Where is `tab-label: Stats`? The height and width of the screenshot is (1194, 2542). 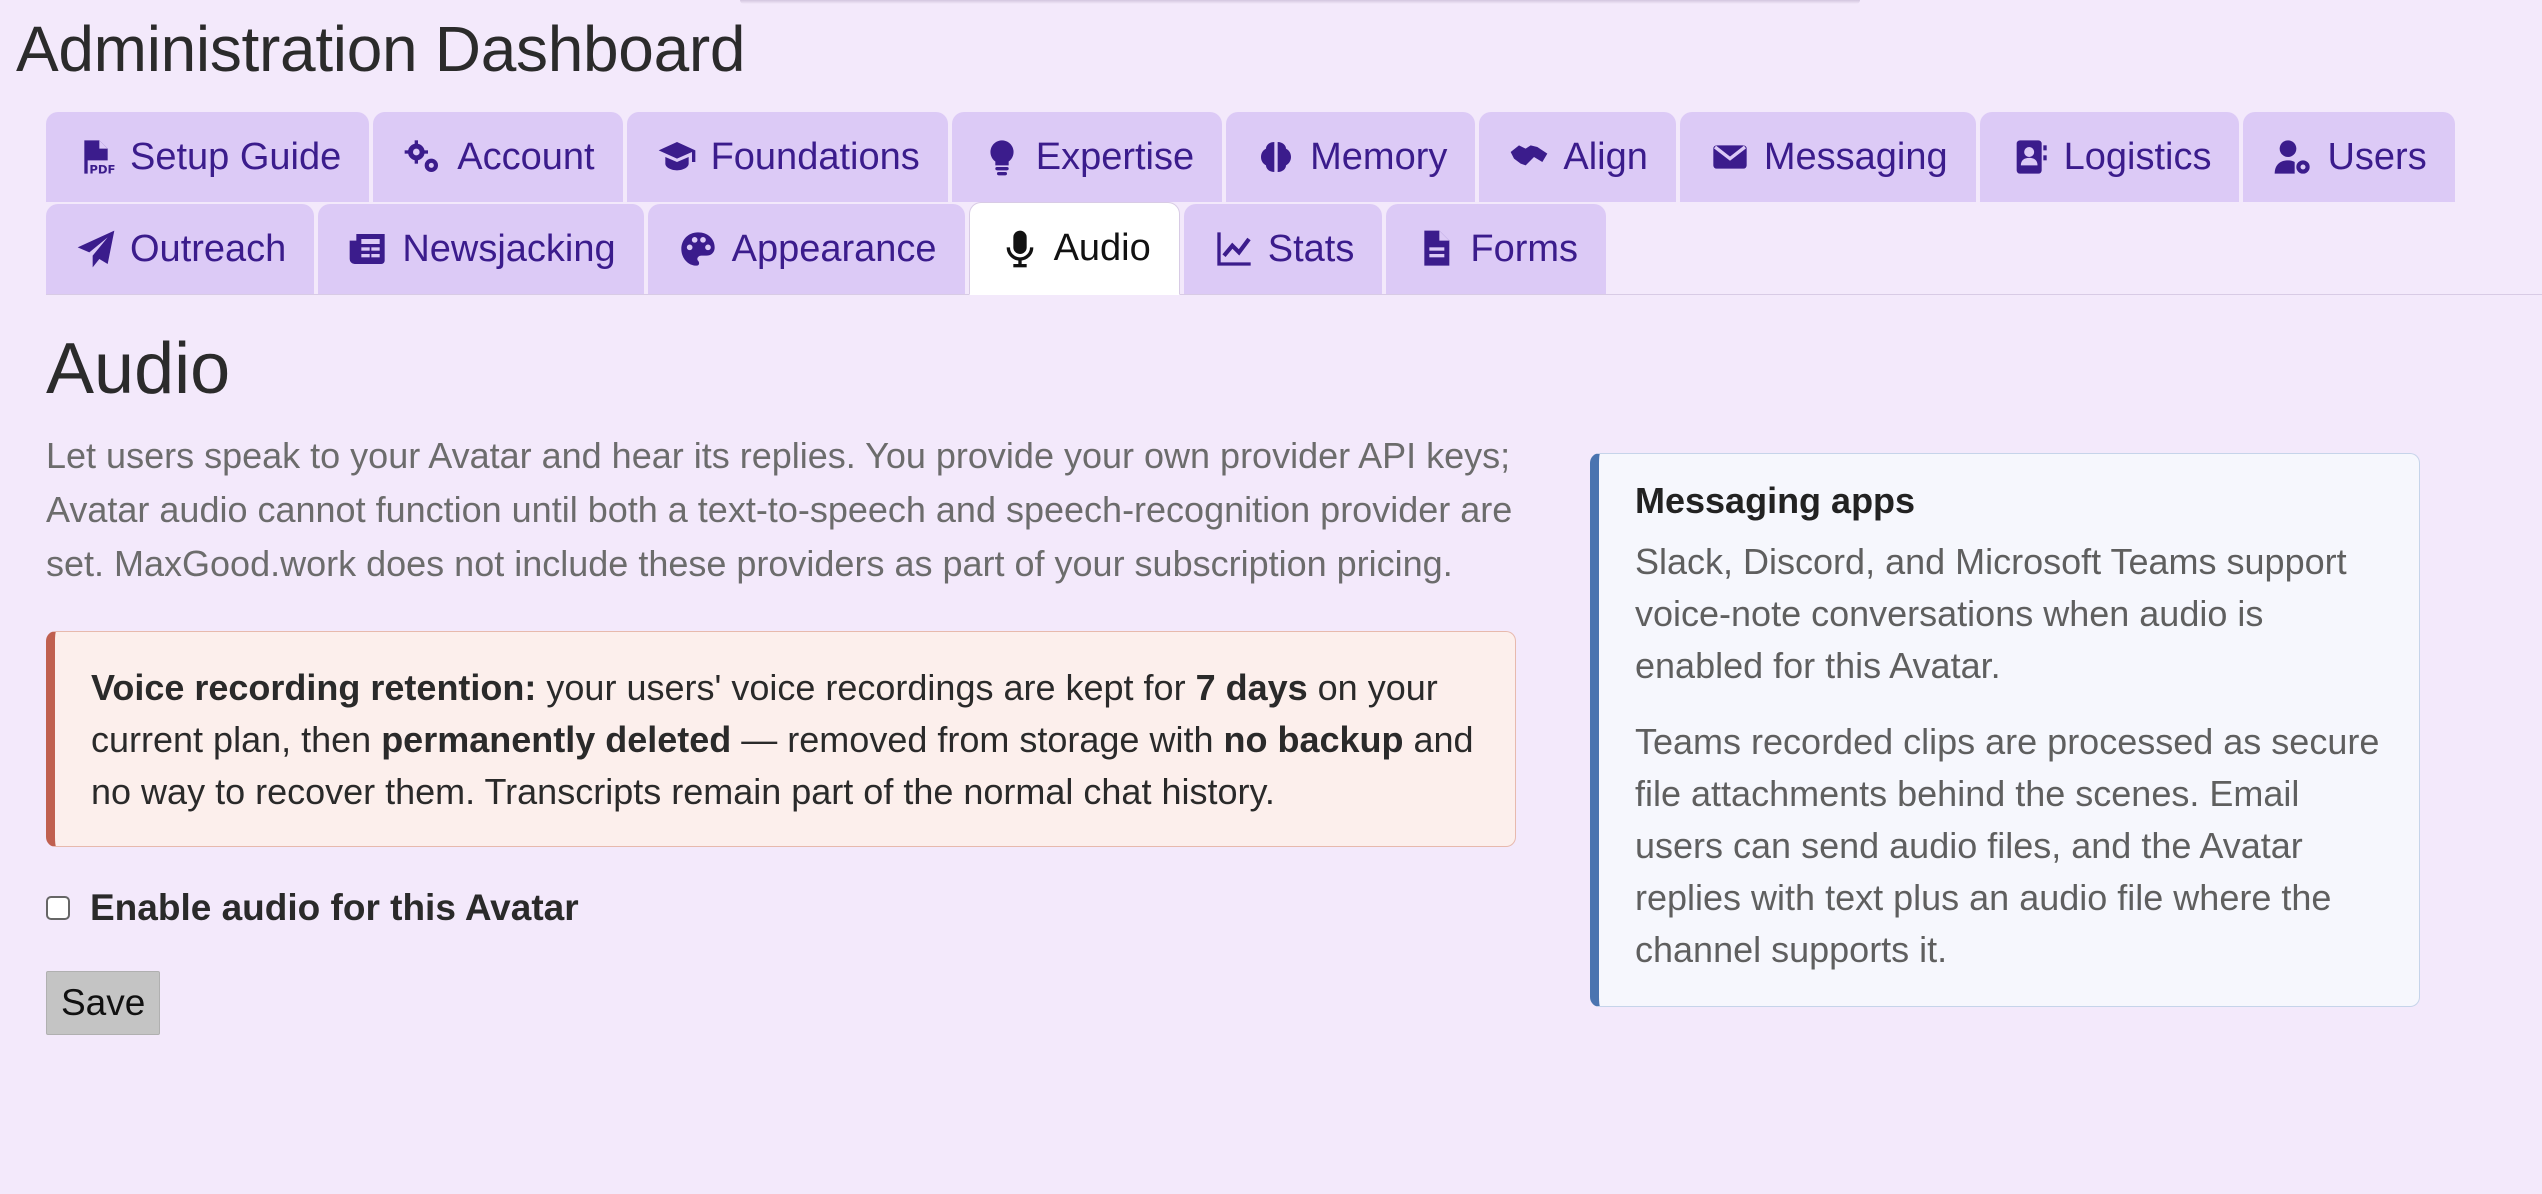
tab-label: Stats is located at coordinates (1311, 248).